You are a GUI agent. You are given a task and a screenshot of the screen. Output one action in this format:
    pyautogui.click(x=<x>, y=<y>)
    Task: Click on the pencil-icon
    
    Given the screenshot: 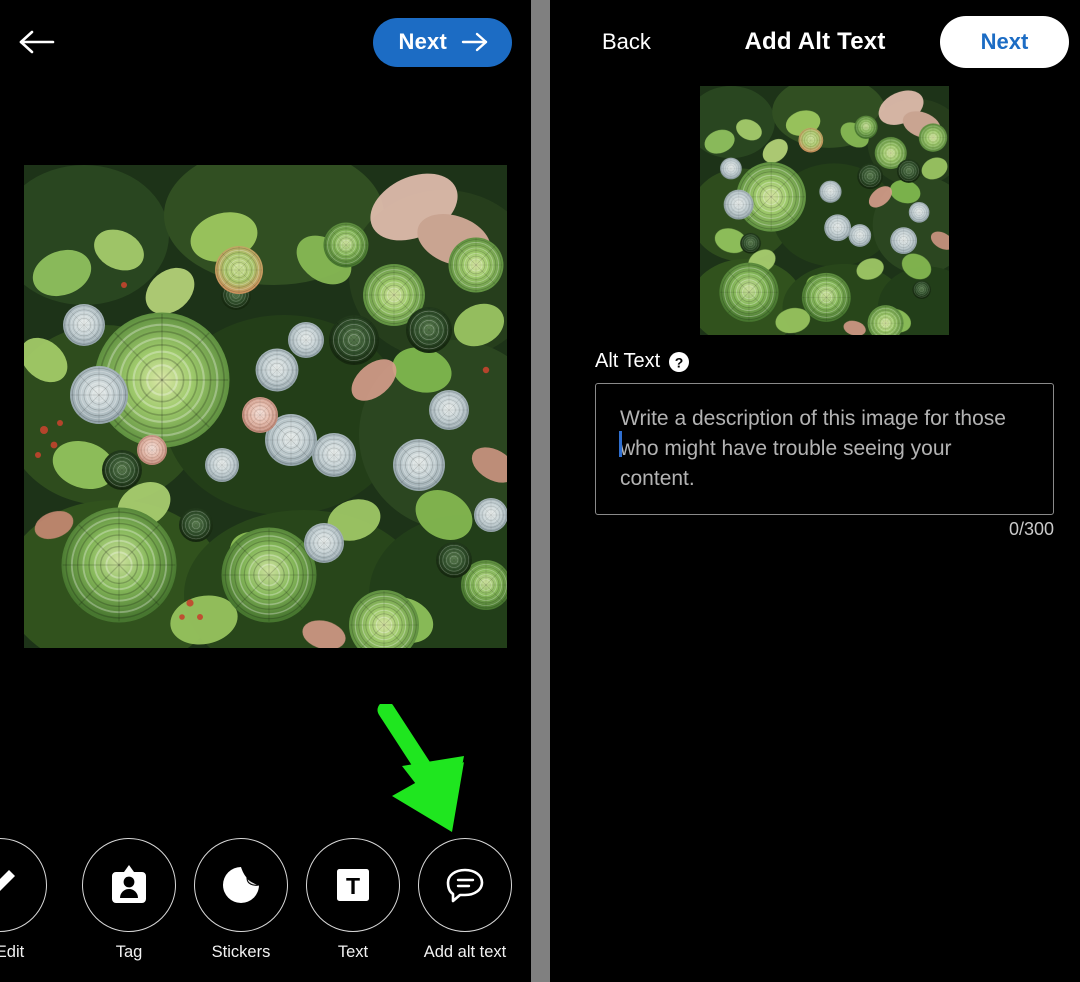 What is the action you would take?
    pyautogui.click(x=7, y=880)
    